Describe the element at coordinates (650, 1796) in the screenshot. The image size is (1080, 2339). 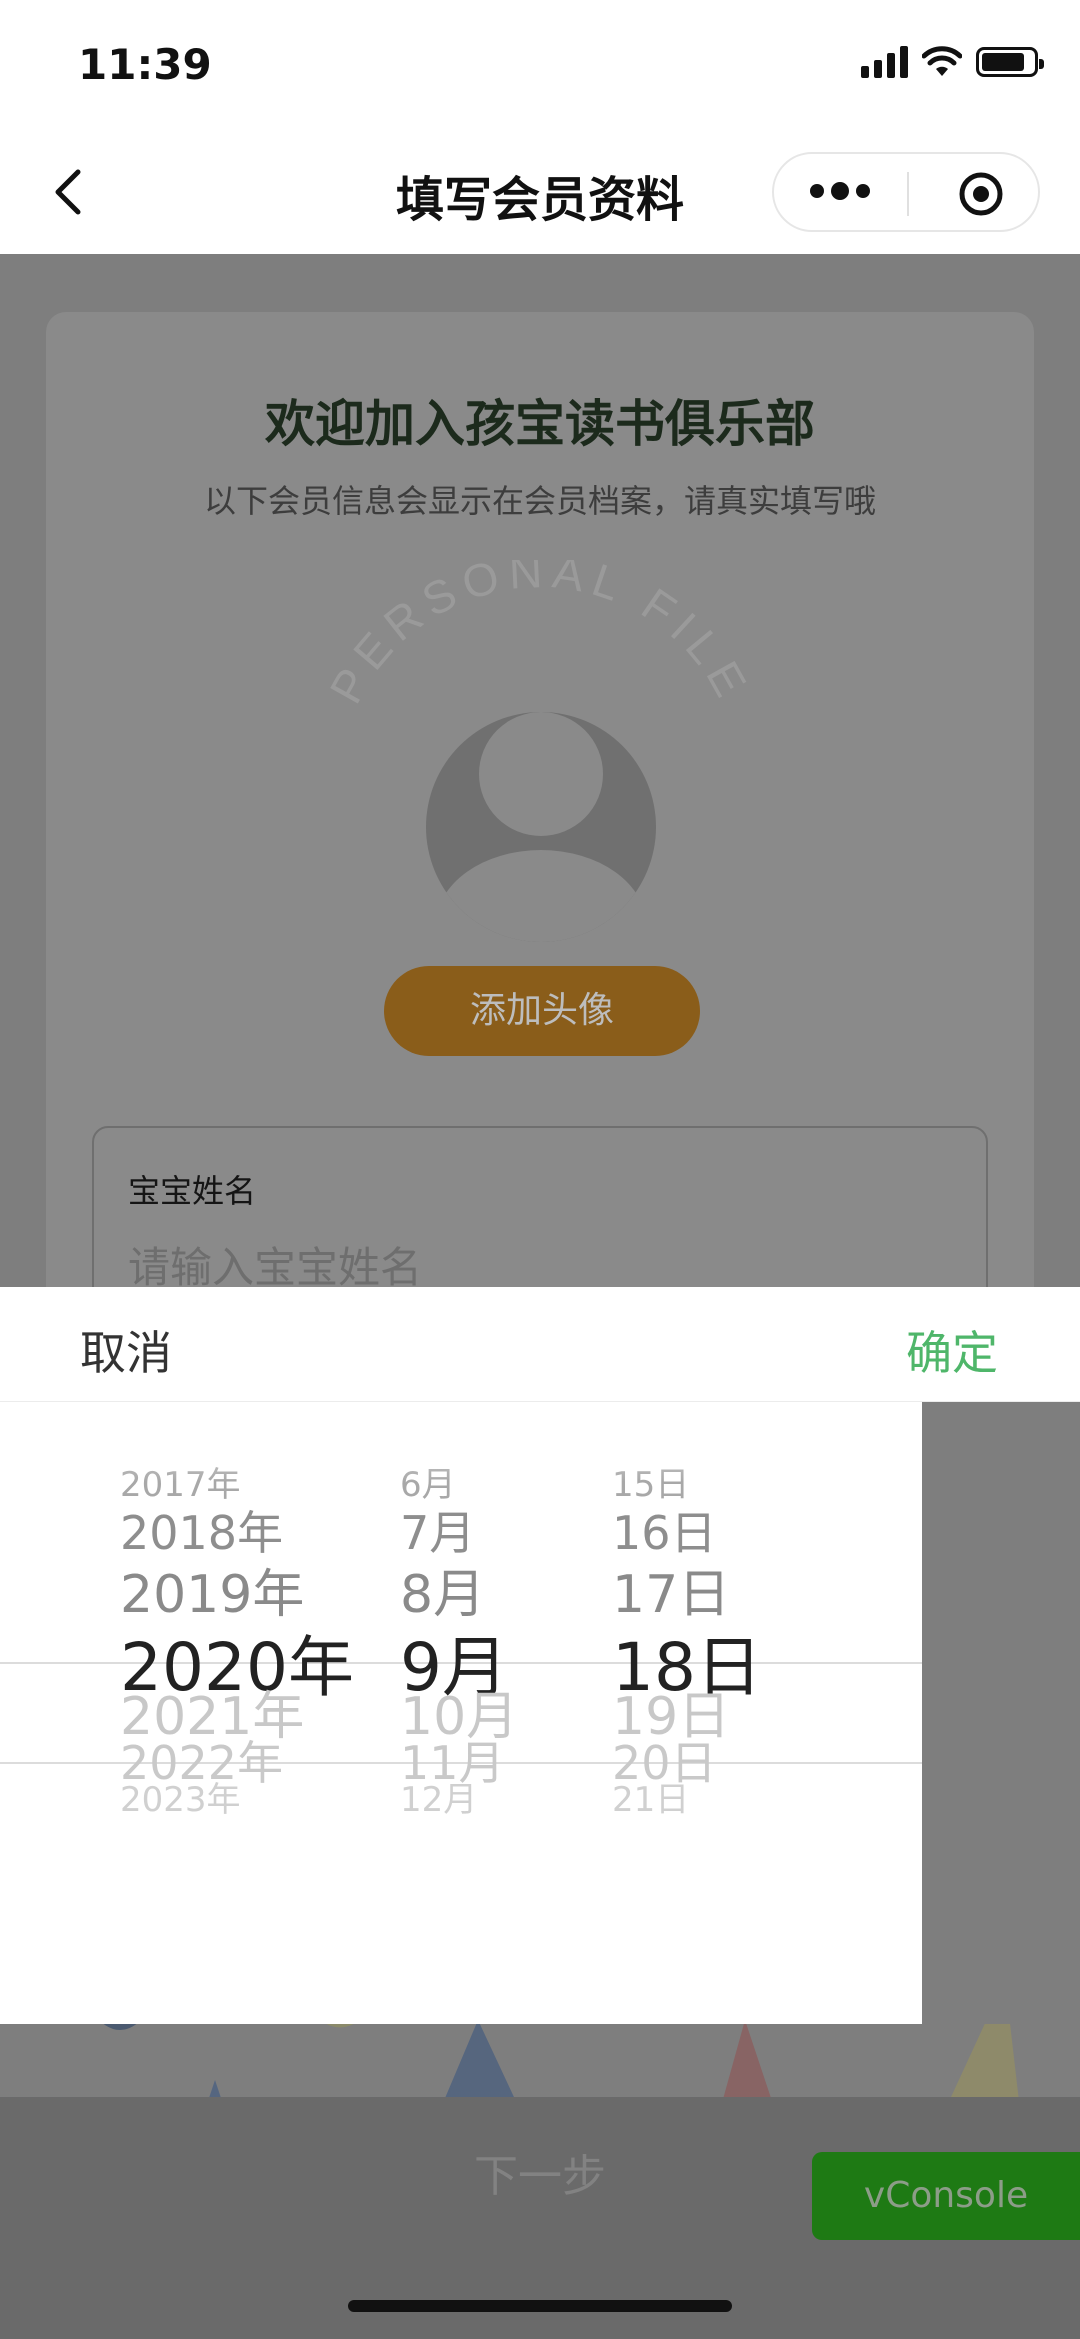
I see `day-option: 21日` at that location.